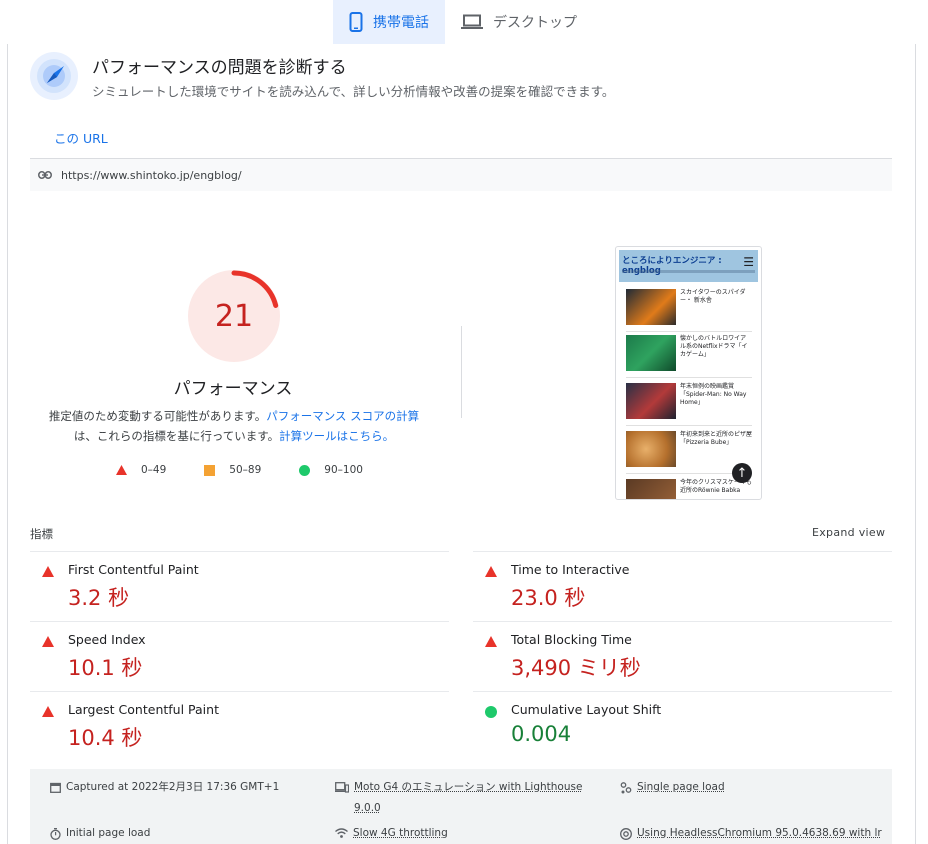 This screenshot has height=844, width=928. What do you see at coordinates (716, 347) in the screenshot?
I see `thumb-post-title: 懐かしのバトルロワイアル系のNetflixドラマ「イカゲーム」` at bounding box center [716, 347].